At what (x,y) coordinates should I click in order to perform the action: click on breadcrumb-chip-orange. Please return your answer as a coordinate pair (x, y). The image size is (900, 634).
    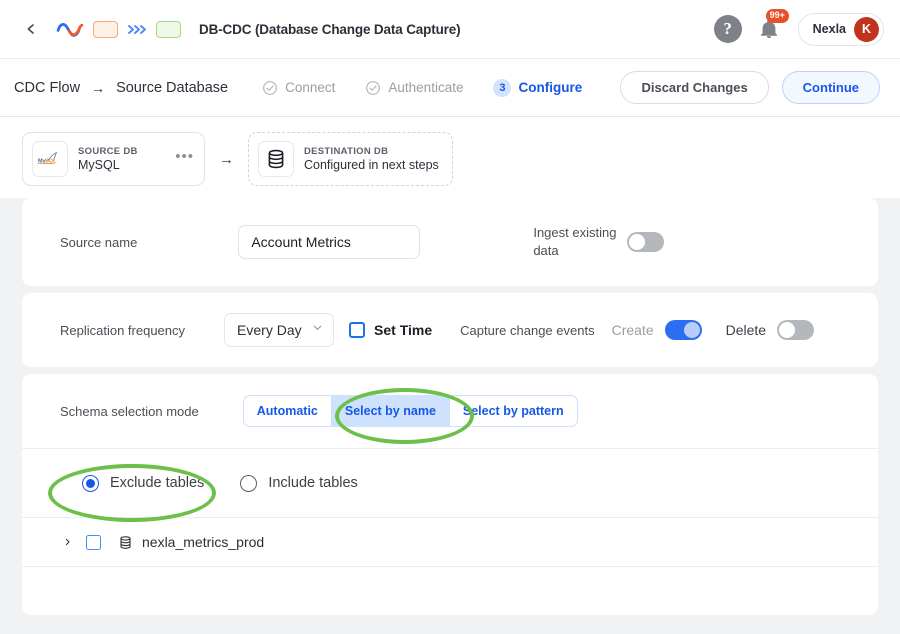
    Looking at the image, I should click on (105, 29).